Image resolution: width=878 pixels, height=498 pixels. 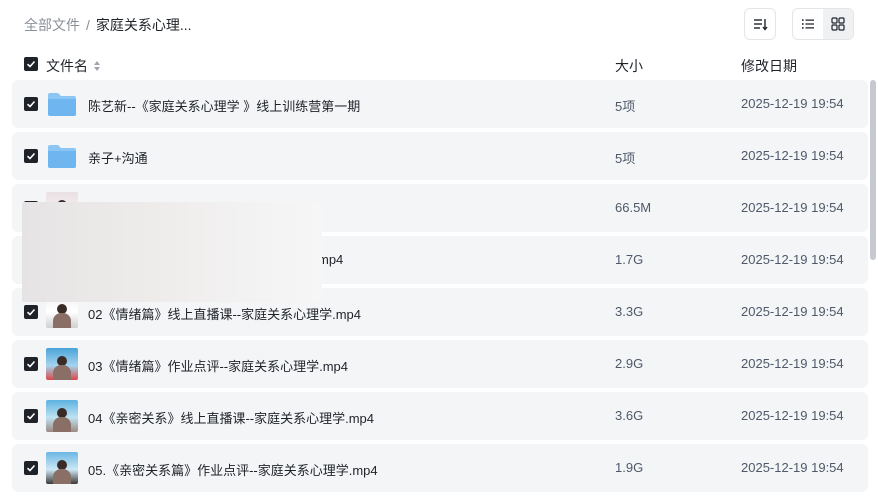 What do you see at coordinates (629, 259) in the screenshot?
I see `file-size: 1.7G` at bounding box center [629, 259].